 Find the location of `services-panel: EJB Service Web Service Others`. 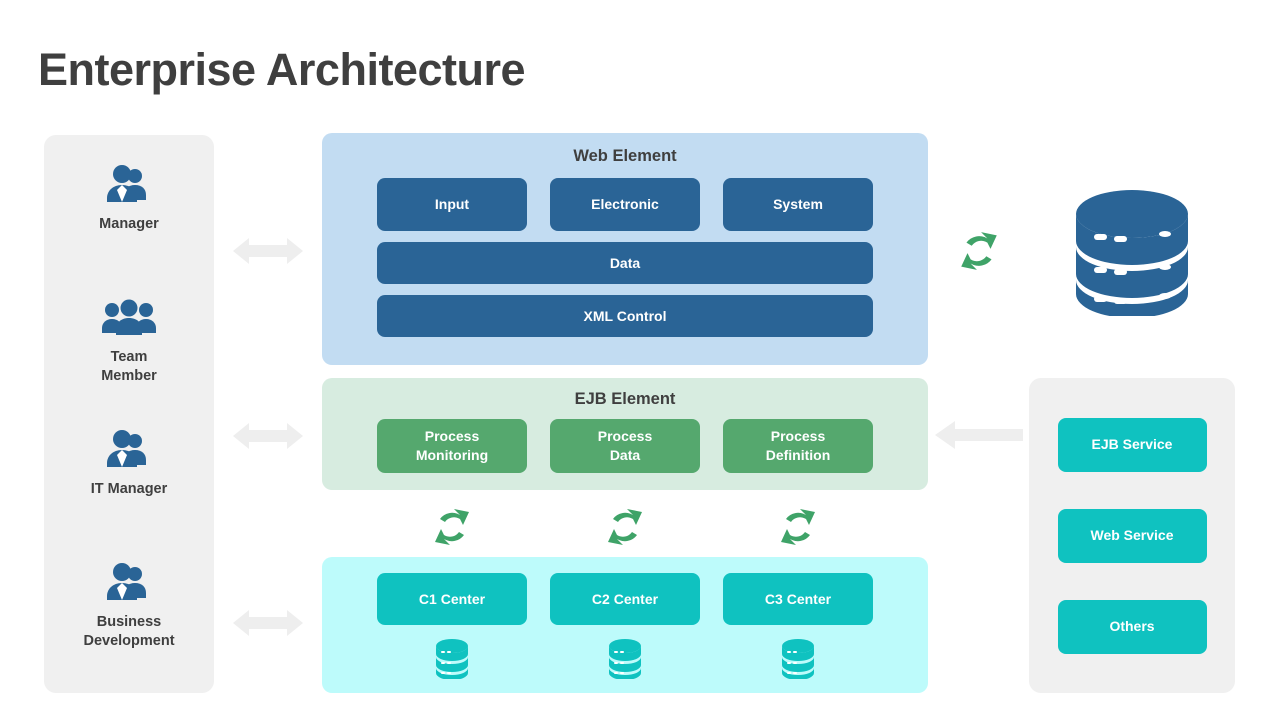

services-panel: EJB Service Web Service Others is located at coordinates (1132, 535).